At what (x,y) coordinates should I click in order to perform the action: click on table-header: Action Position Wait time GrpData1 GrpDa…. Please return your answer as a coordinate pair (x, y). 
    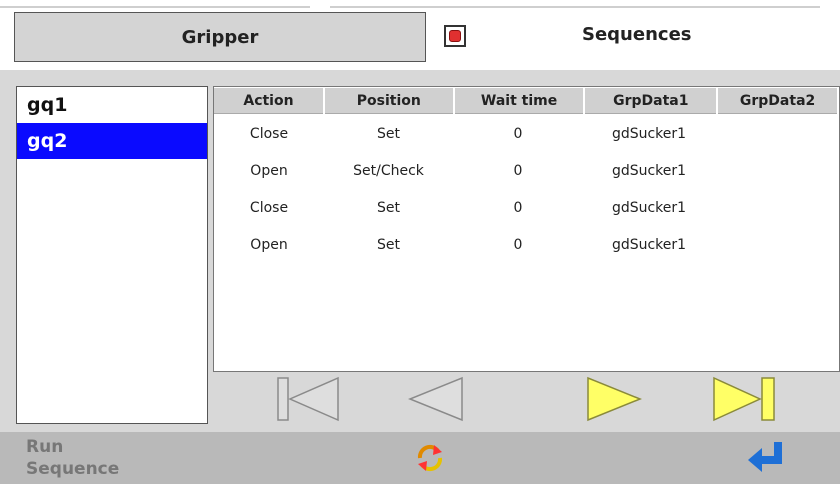
    Looking at the image, I should click on (526, 101).